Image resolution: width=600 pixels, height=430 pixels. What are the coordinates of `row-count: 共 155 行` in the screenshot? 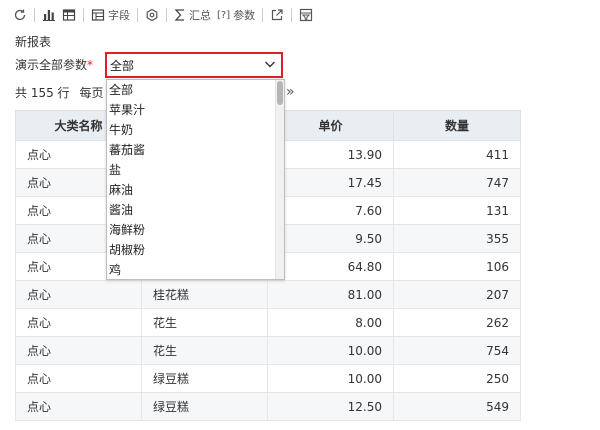 It's located at (42, 92).